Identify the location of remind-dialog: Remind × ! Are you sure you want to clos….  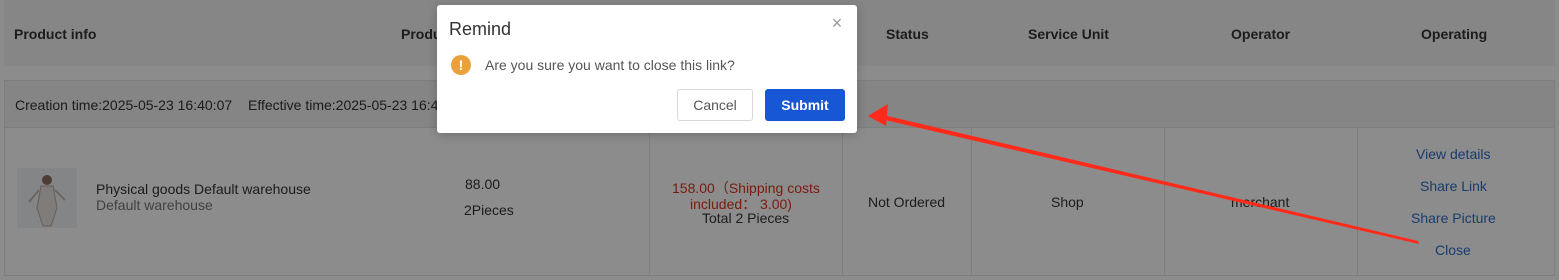
(647, 69).